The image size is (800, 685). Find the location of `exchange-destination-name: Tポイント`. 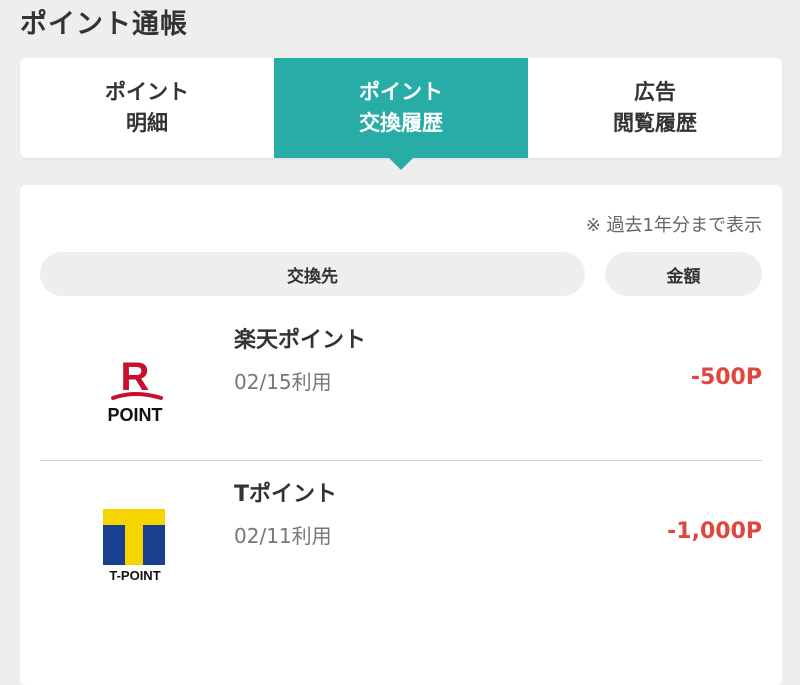

exchange-destination-name: Tポイント is located at coordinates (286, 494).